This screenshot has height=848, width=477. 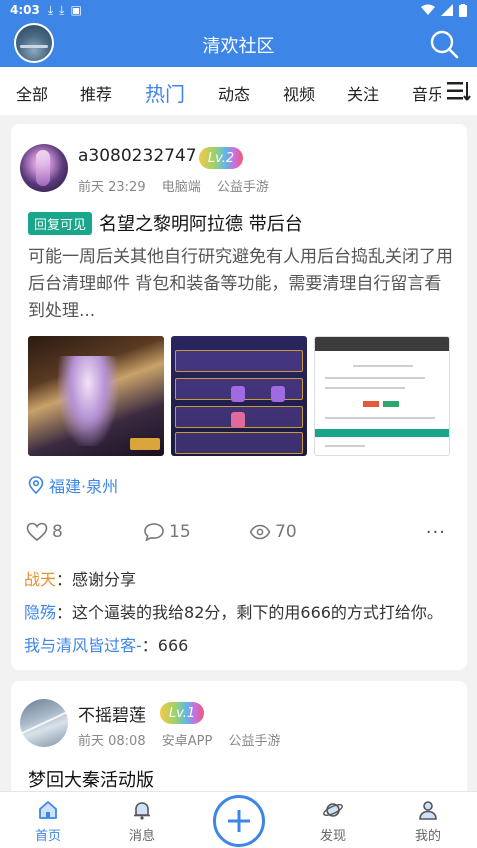 I want to click on tab-recommended: 推荐, so click(x=96, y=93).